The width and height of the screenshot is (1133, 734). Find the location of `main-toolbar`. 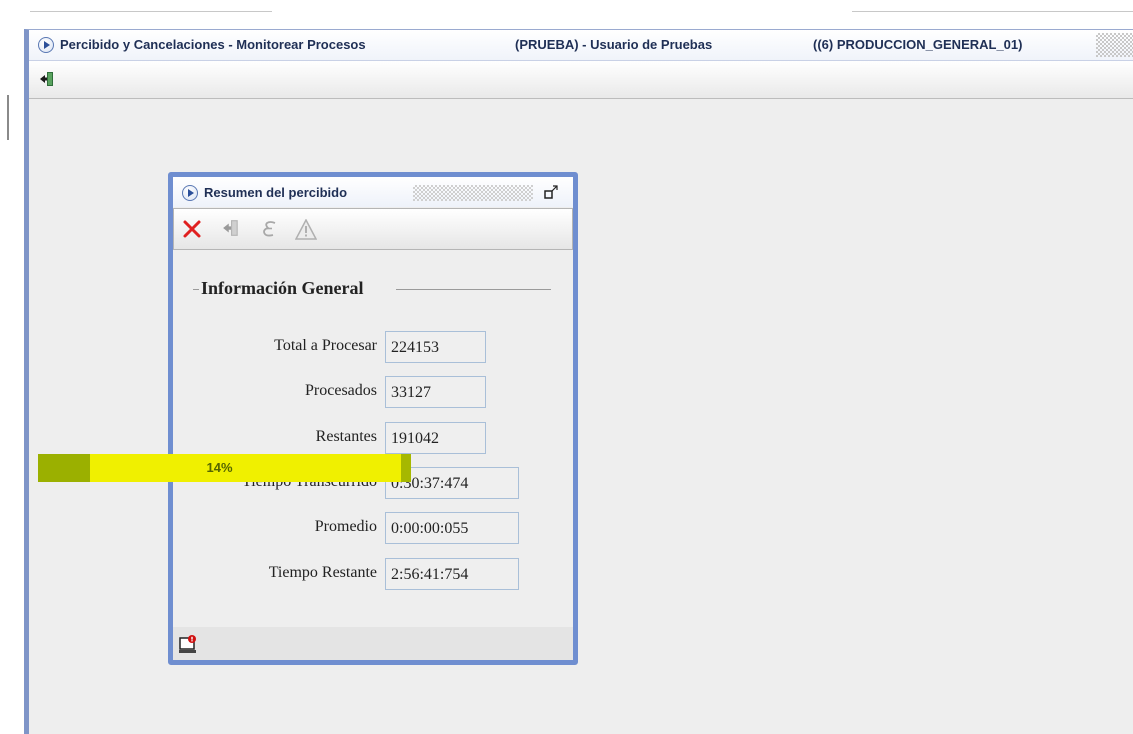

main-toolbar is located at coordinates (581, 80).